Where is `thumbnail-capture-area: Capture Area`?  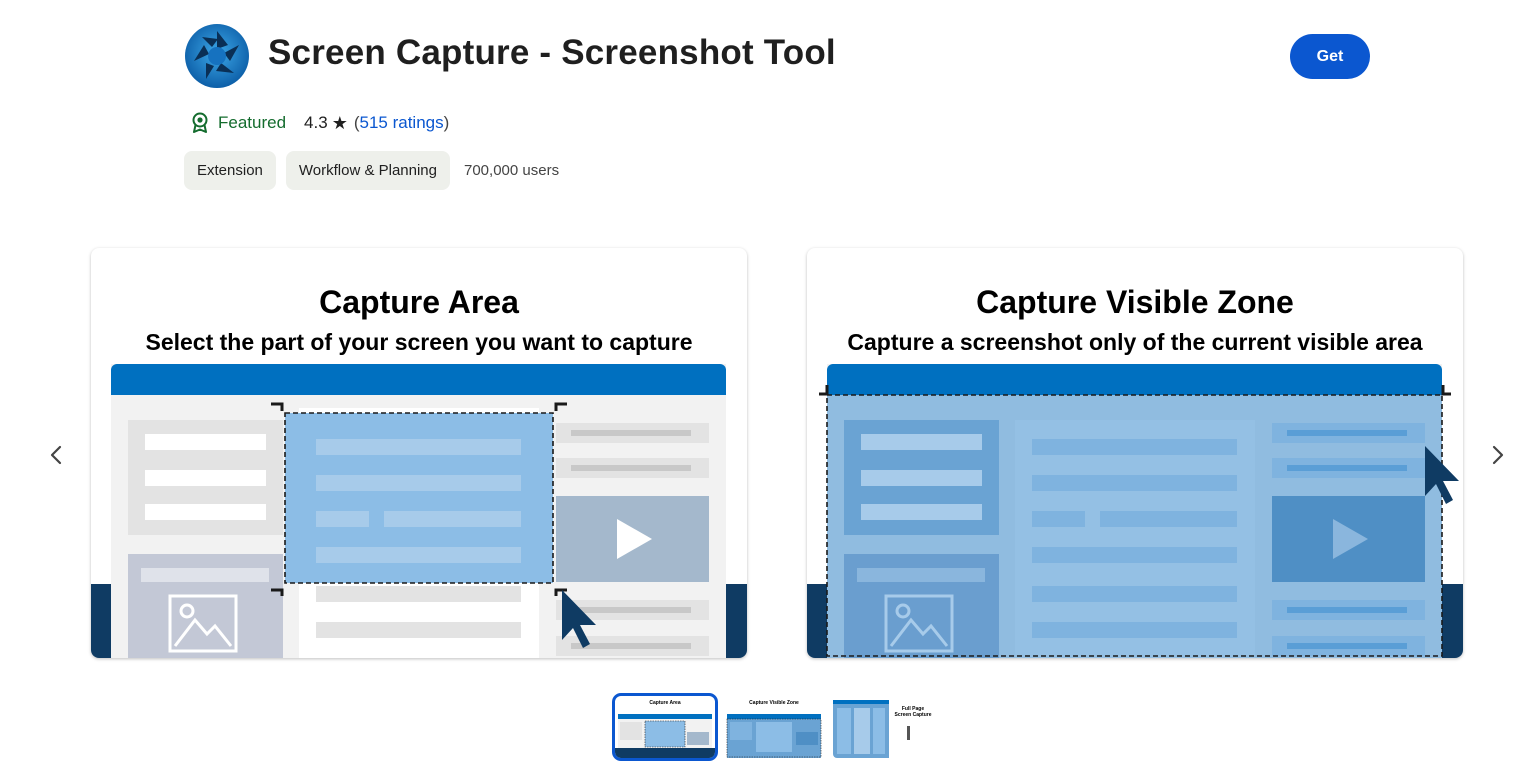
thumbnail-capture-area: Capture Area is located at coordinates (665, 727).